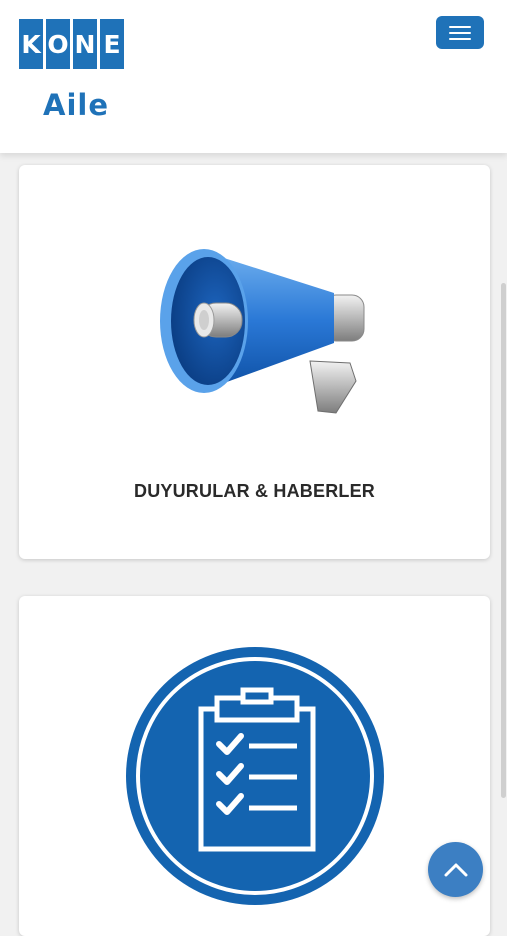 The height and width of the screenshot is (936, 507). What do you see at coordinates (85, 44) in the screenshot?
I see `logo-letter: N` at bounding box center [85, 44].